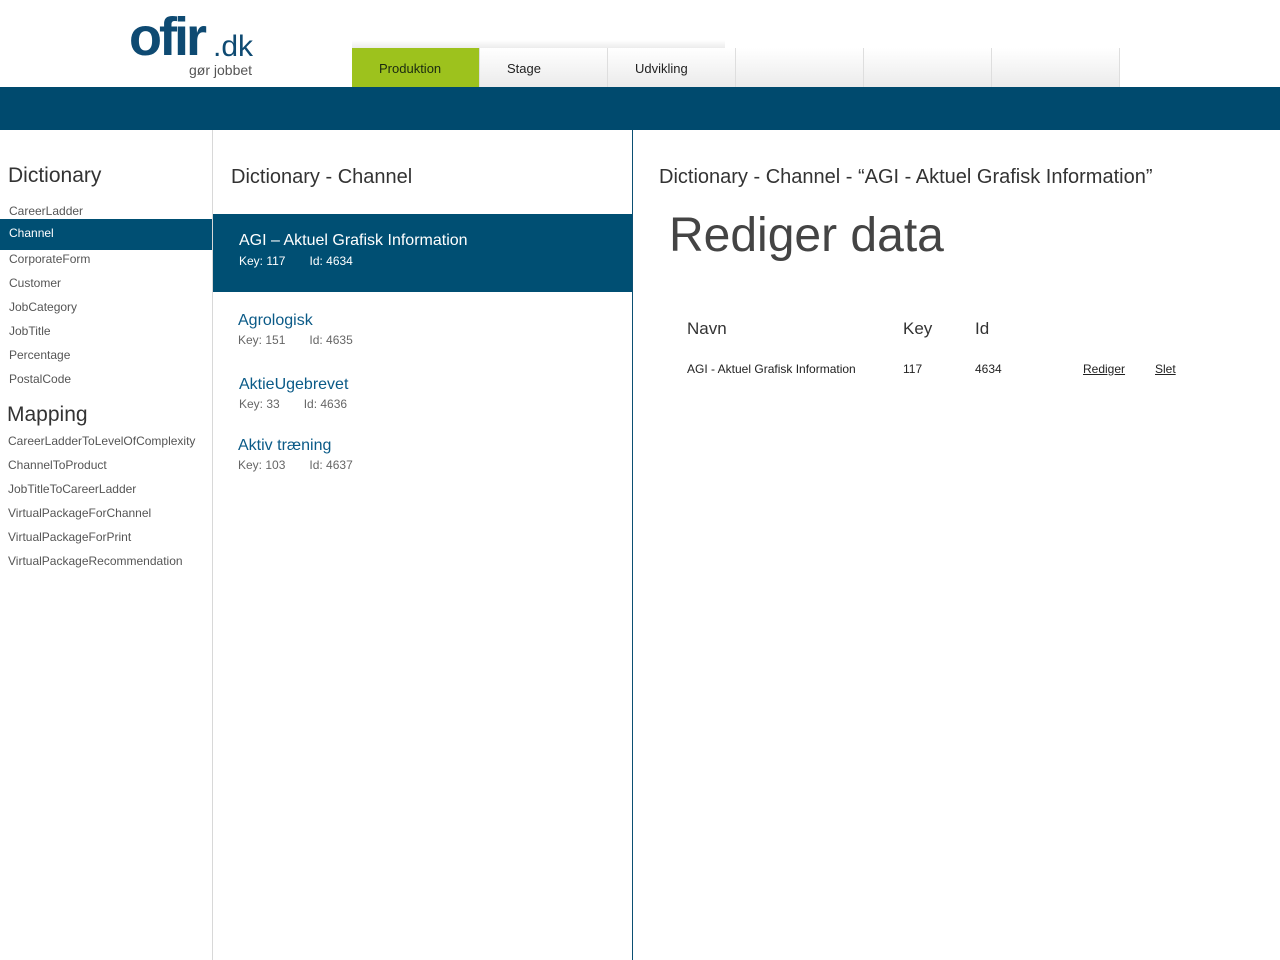 The image size is (1280, 960). I want to click on tab-udvikling: Udvikling, so click(672, 67).